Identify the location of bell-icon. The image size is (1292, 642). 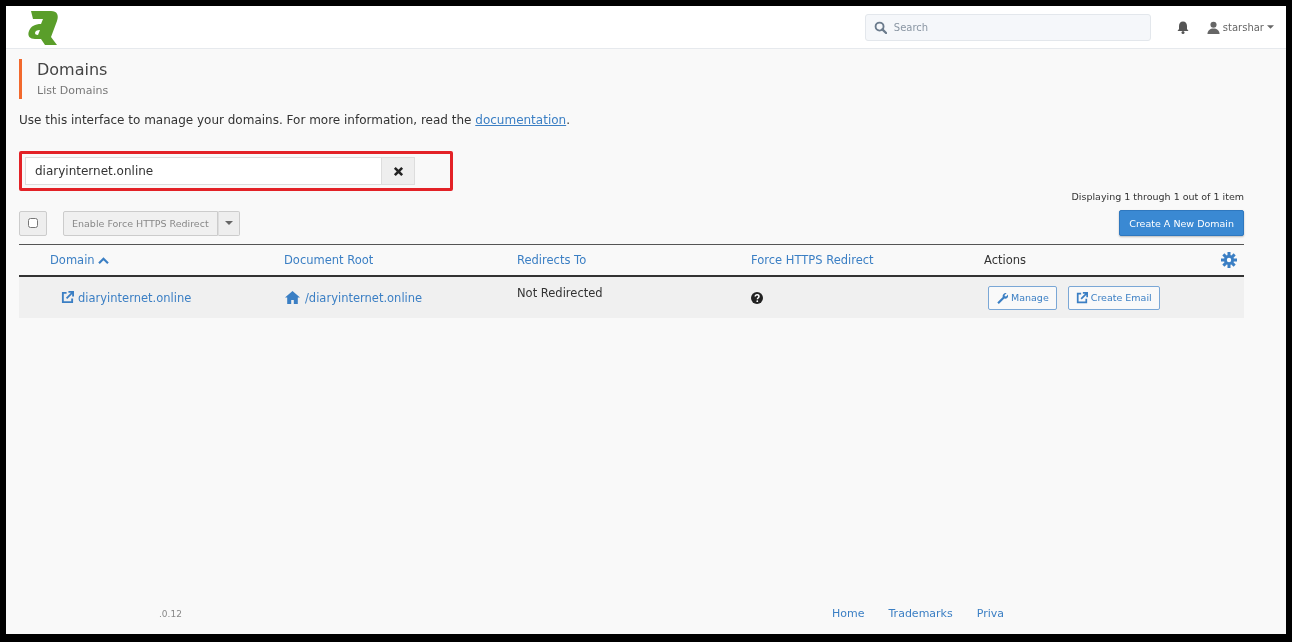
(1182, 27).